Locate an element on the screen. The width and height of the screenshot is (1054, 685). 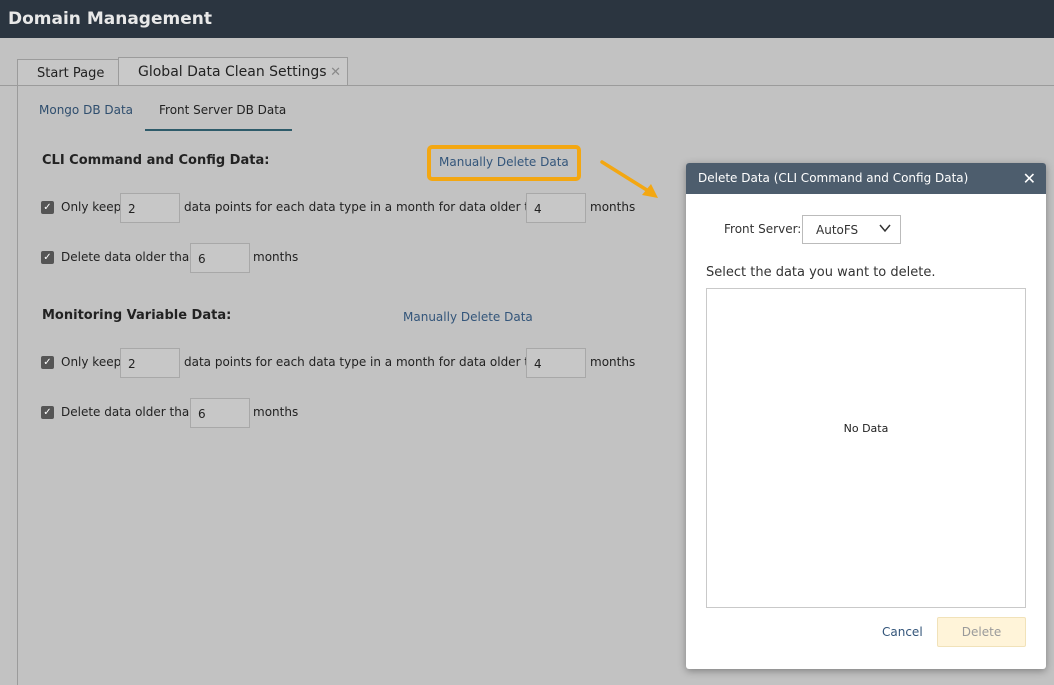
subtab-selected-indicator is located at coordinates (218, 130).